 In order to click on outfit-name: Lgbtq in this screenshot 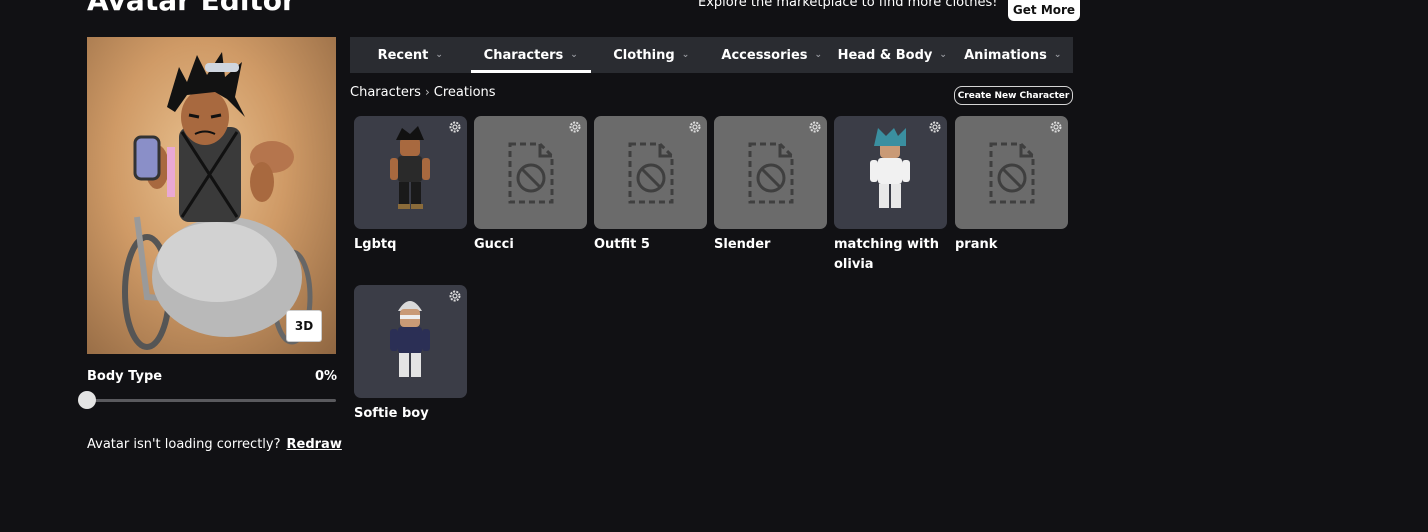, I will do `click(375, 244)`.